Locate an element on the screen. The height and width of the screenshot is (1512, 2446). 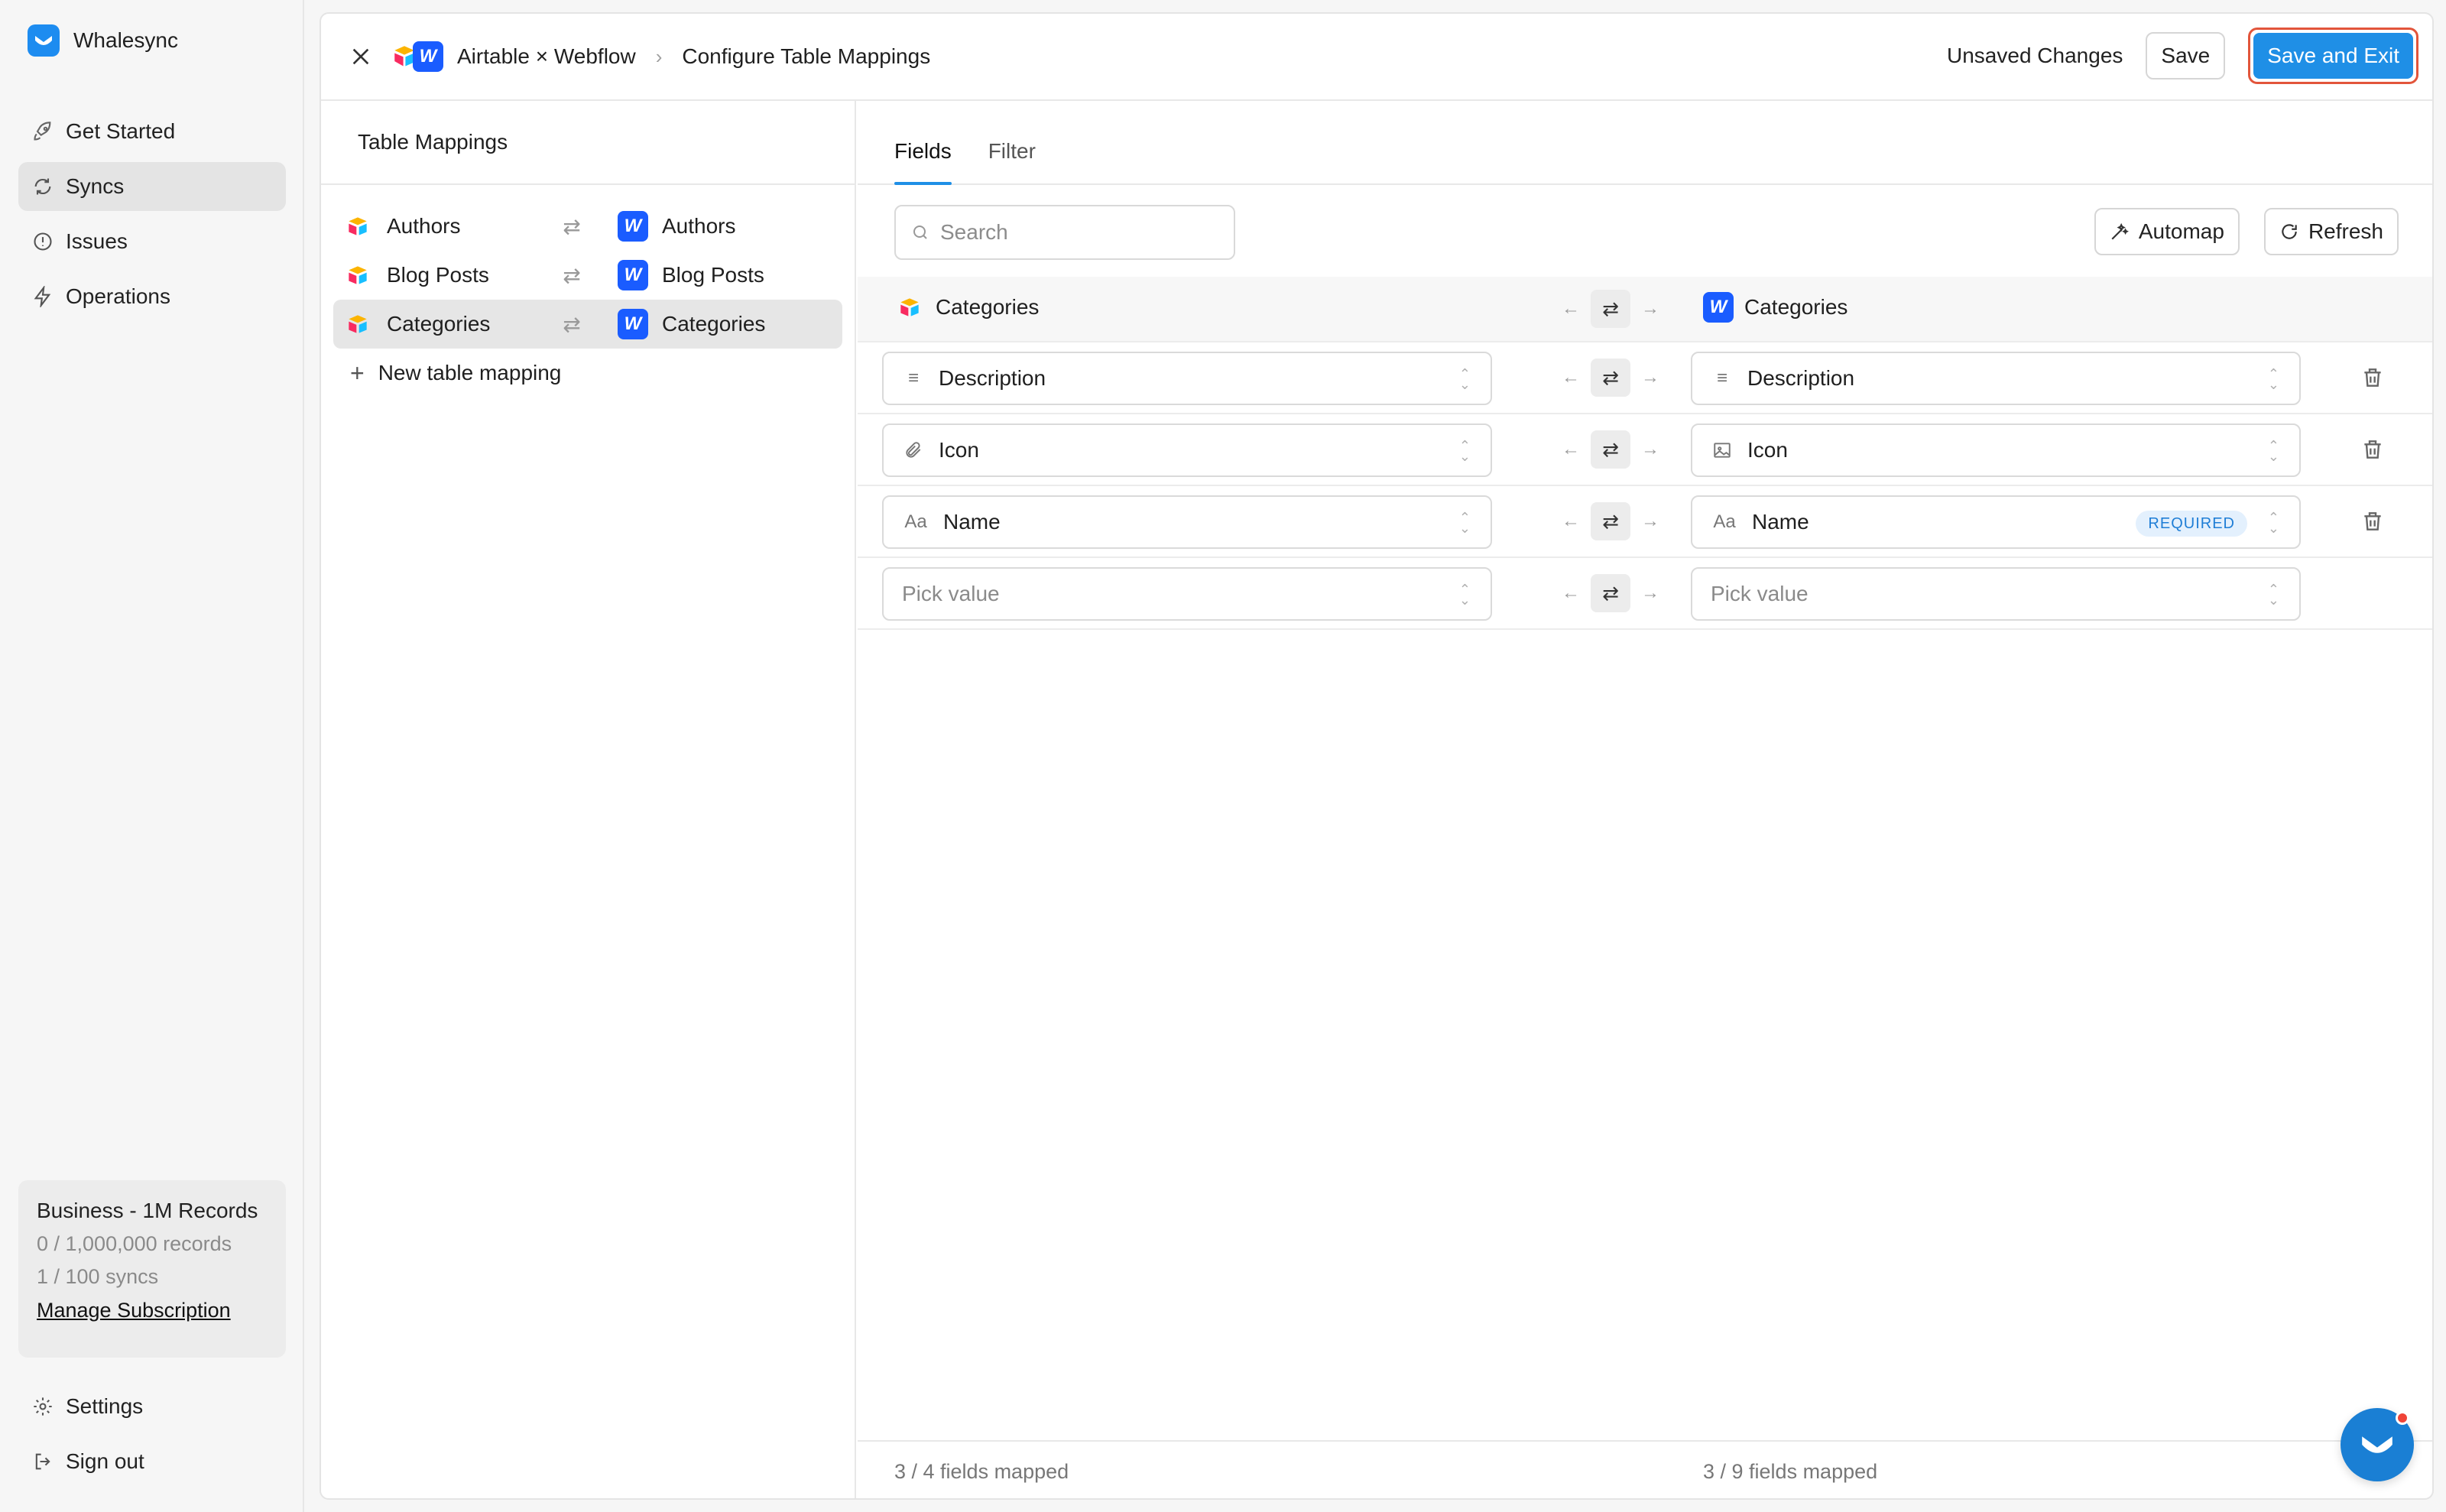
sidebar-item-operations: Operations is located at coordinates (152, 296).